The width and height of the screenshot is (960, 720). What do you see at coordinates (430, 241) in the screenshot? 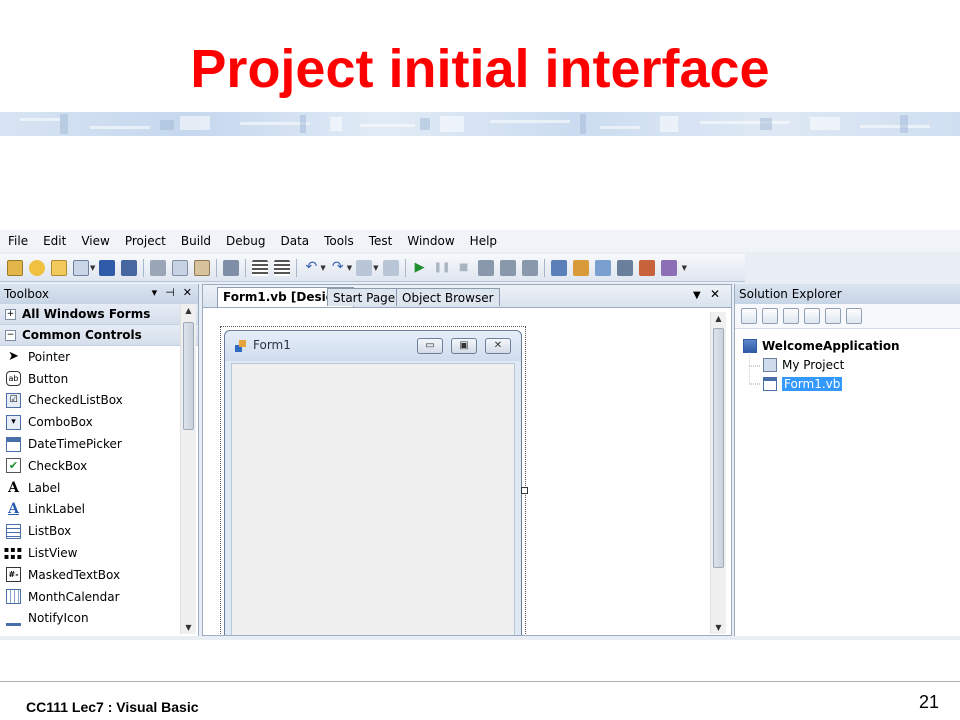
I see `menu-window: Window` at bounding box center [430, 241].